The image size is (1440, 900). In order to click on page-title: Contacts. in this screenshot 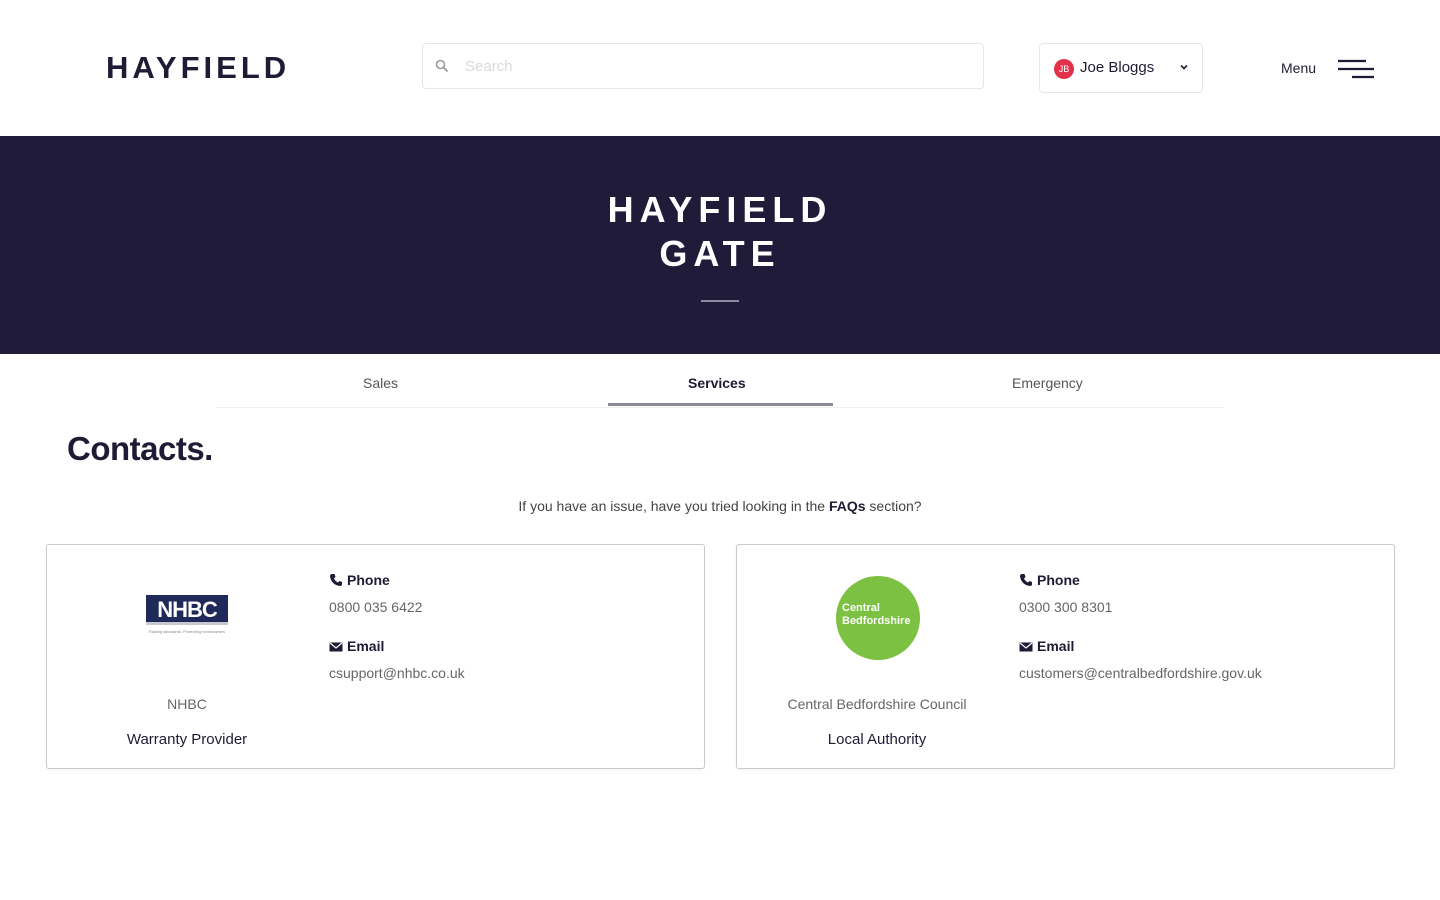, I will do `click(140, 448)`.